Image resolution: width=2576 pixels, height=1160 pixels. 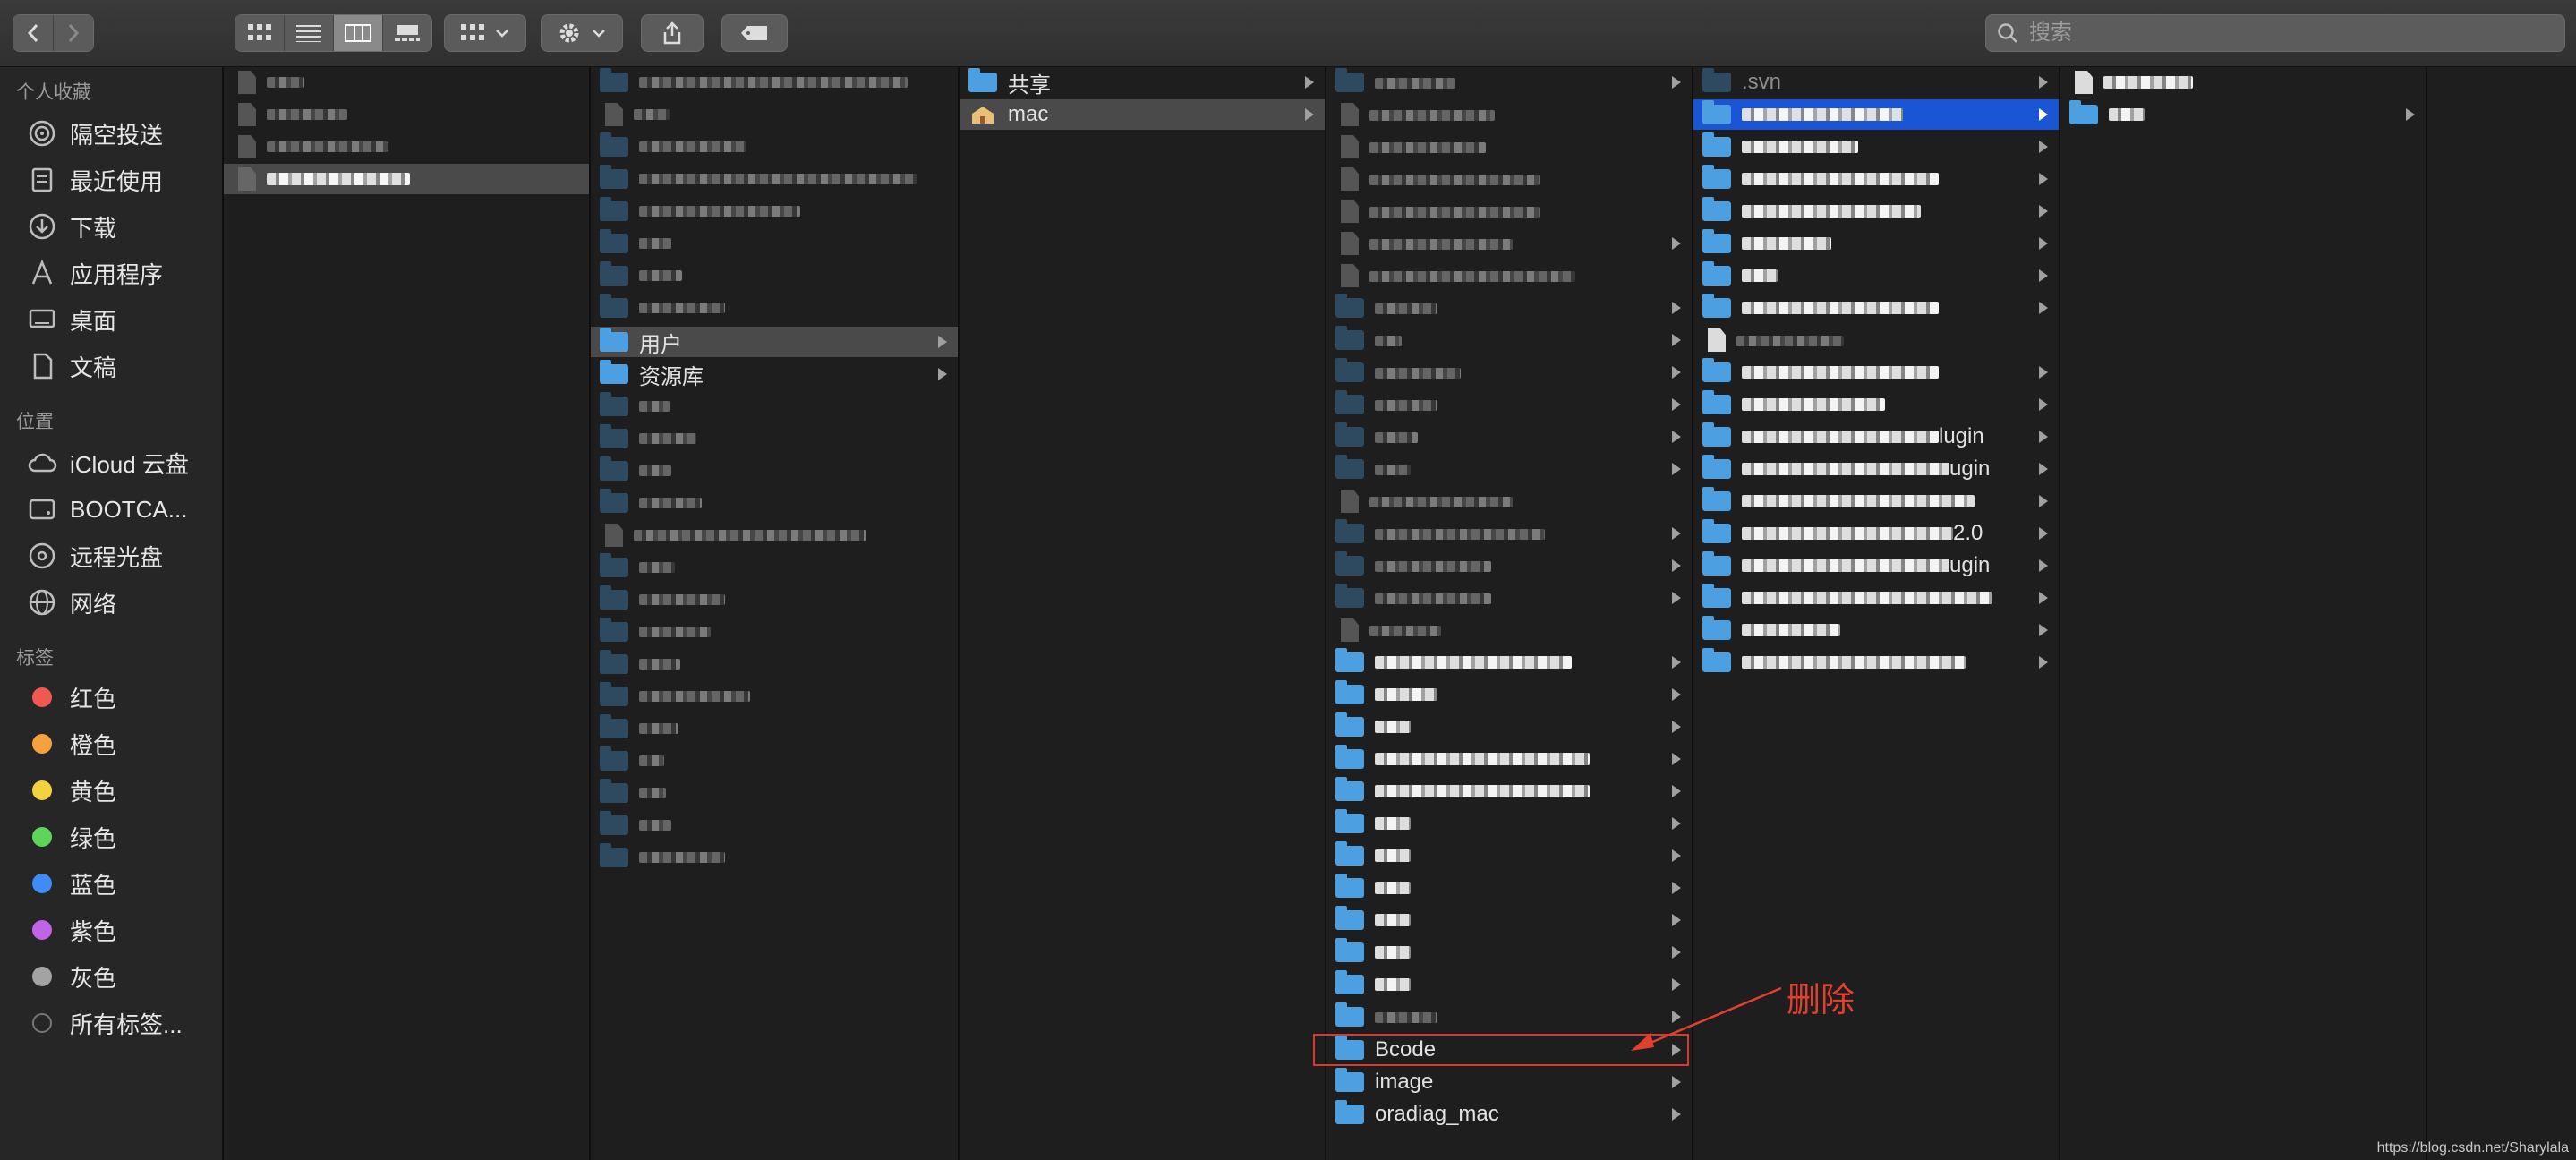 I want to click on list-view-button, so click(x=309, y=33).